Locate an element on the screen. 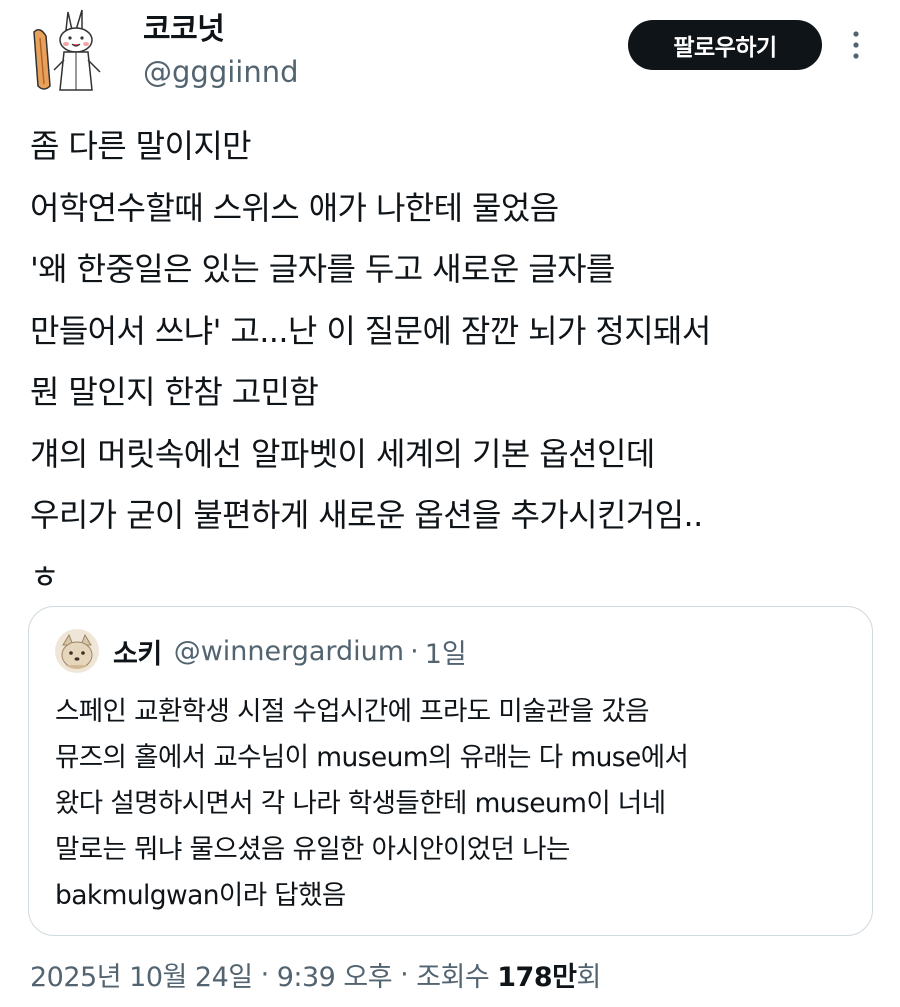 The width and height of the screenshot is (900, 1007). quote-line: 뮤즈의 홀에서 교수님이 museum의 유래는 다 muse에서 is located at coordinates (372, 757).